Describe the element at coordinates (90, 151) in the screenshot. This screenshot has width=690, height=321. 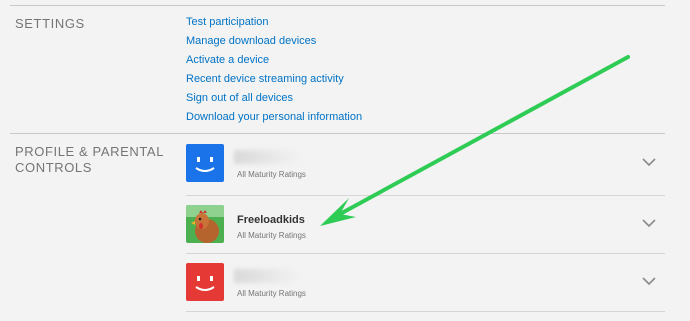
I see `profiles-title-line1: PROFILE & PARENTAL` at that location.